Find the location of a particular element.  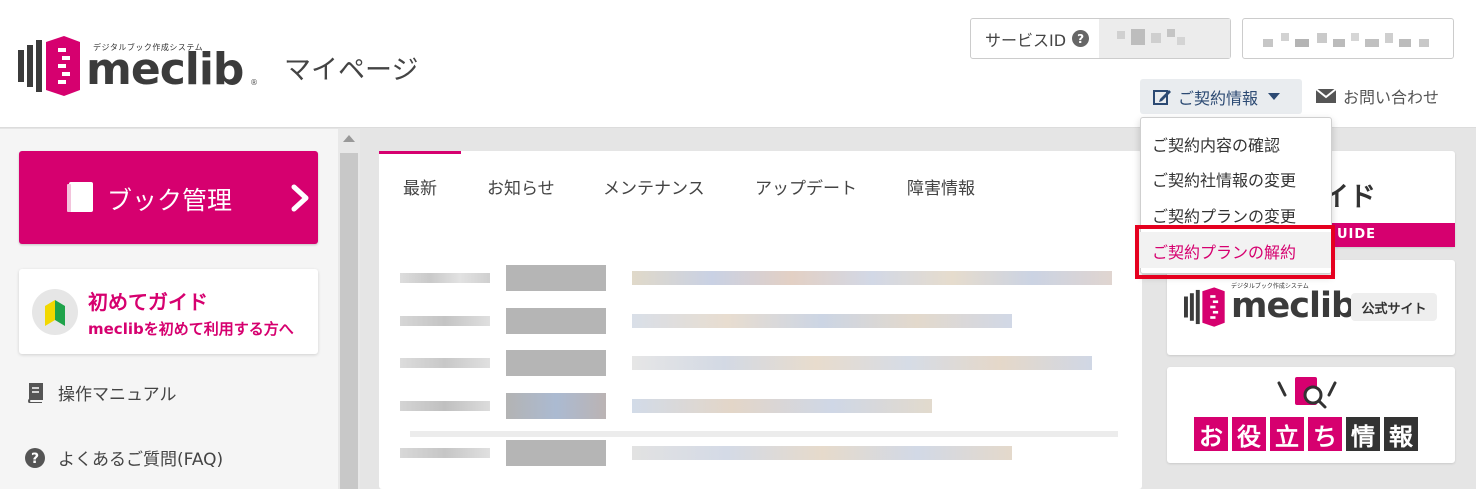

news-divider is located at coordinates (764, 434).